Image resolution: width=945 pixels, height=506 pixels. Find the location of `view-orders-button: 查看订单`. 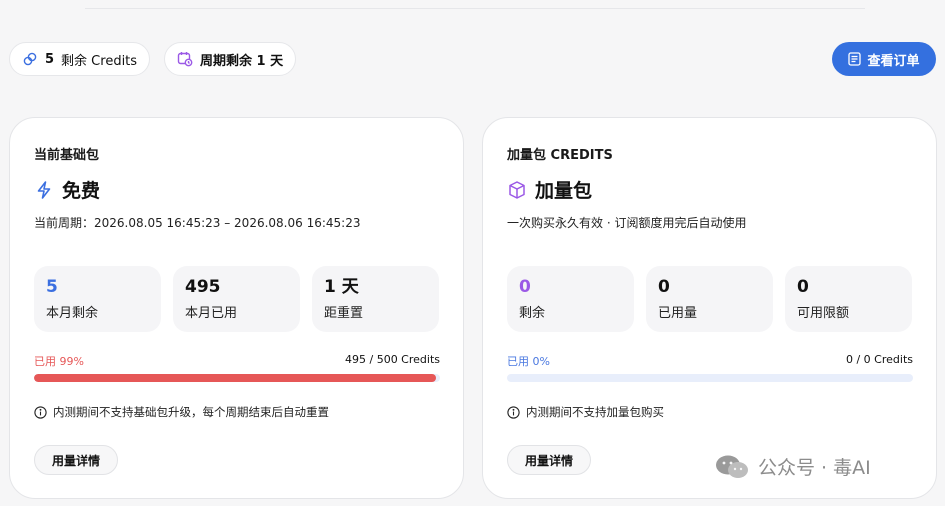

view-orders-button: 查看订单 is located at coordinates (884, 59).